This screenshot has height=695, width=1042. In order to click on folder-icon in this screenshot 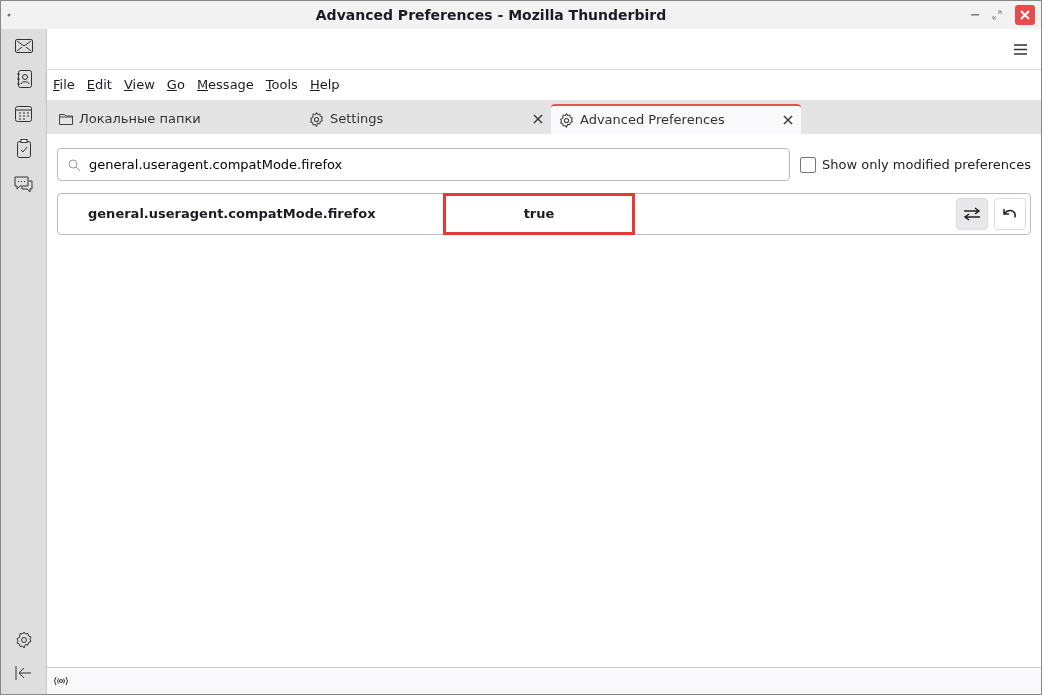, I will do `click(66, 119)`.